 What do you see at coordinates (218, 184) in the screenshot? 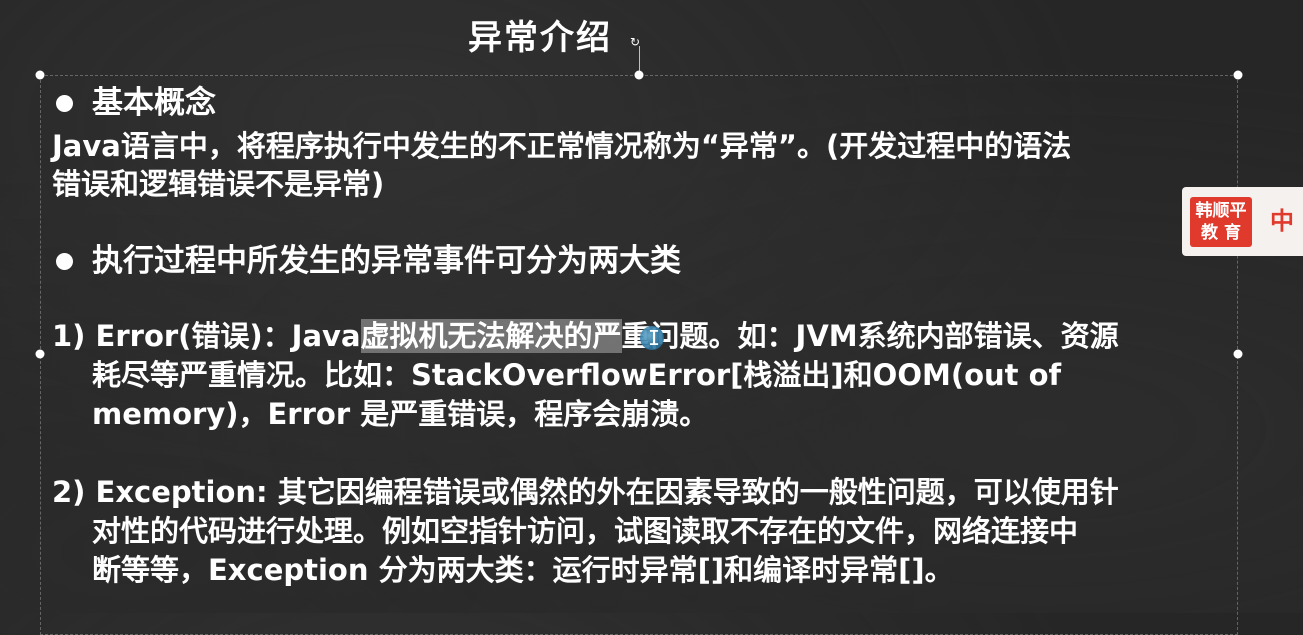
I see `body-text-line: 错误和逻辑错误不是异常)` at bounding box center [218, 184].